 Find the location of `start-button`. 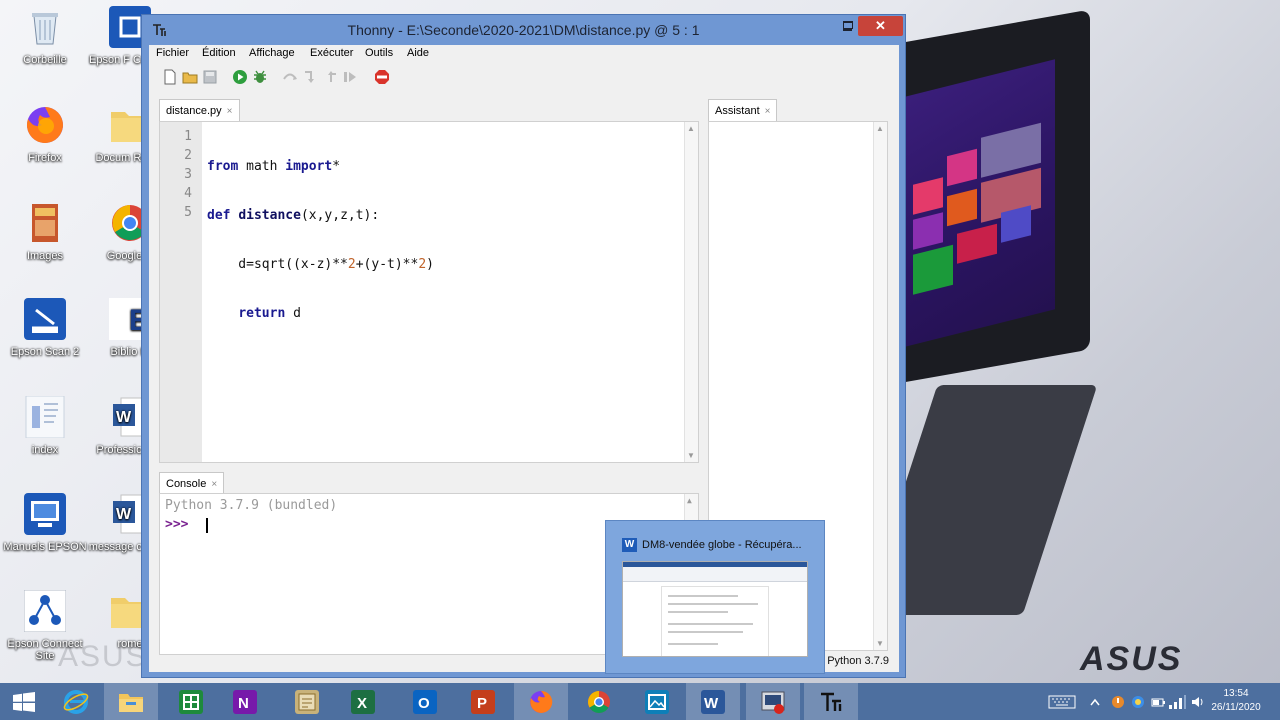

start-button is located at coordinates (24, 701).